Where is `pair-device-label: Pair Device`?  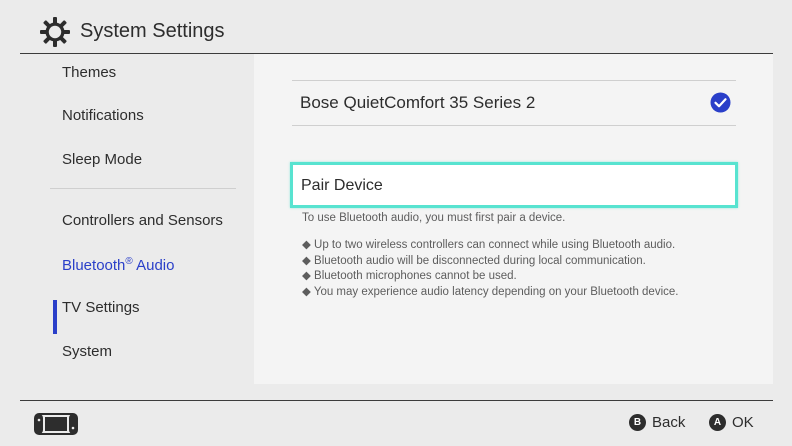
pair-device-label: Pair Device is located at coordinates (342, 185).